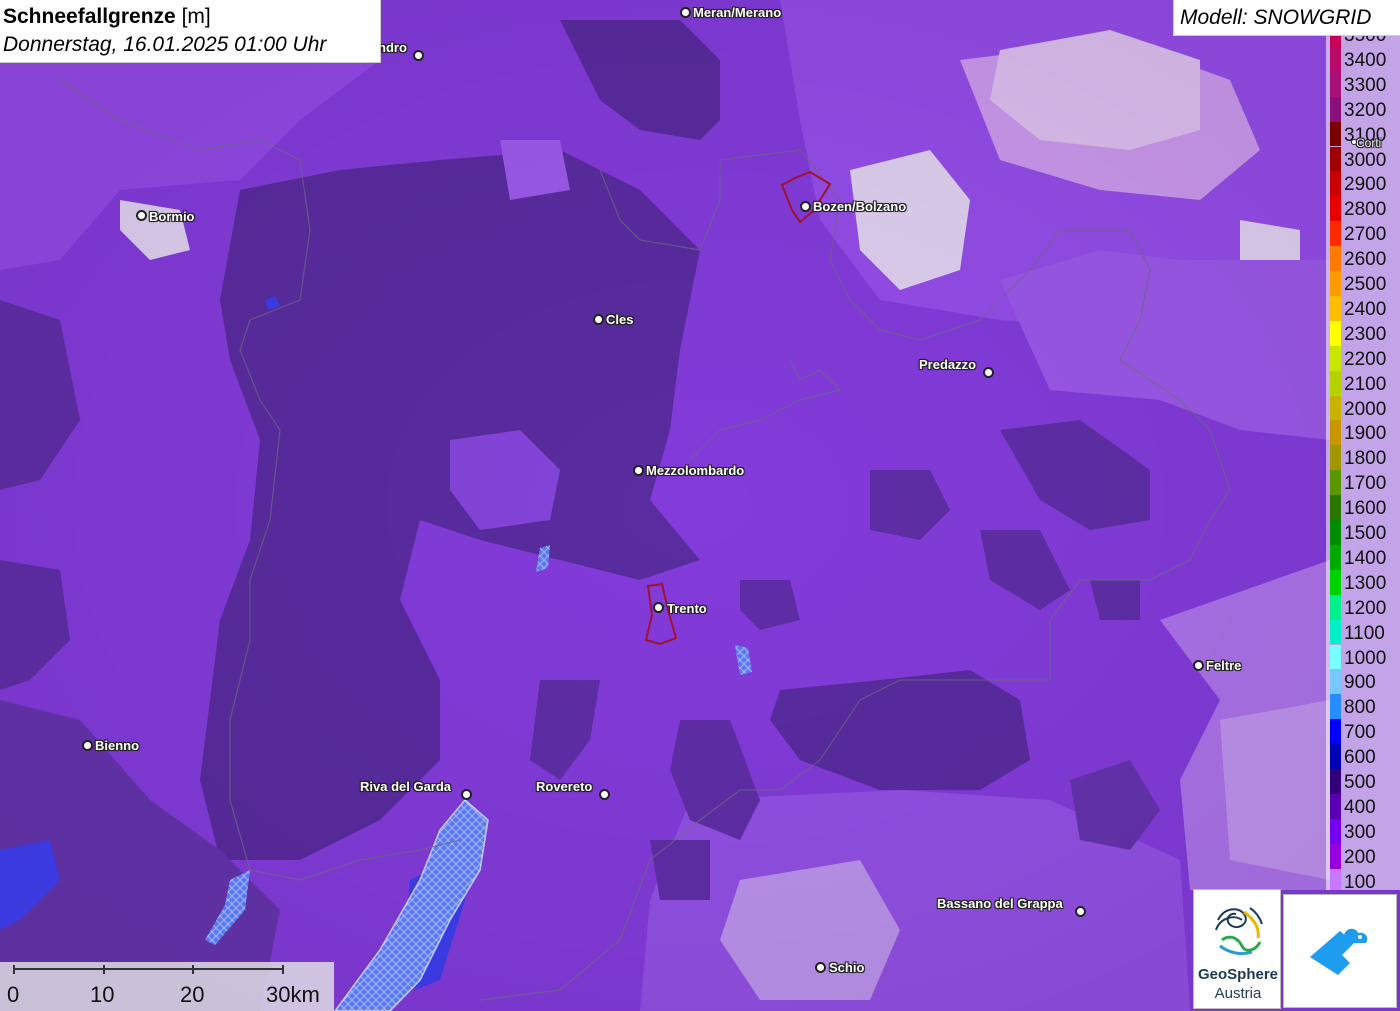  Describe the element at coordinates (1365, 459) in the screenshot. I see `legend-label: 1800` at that location.